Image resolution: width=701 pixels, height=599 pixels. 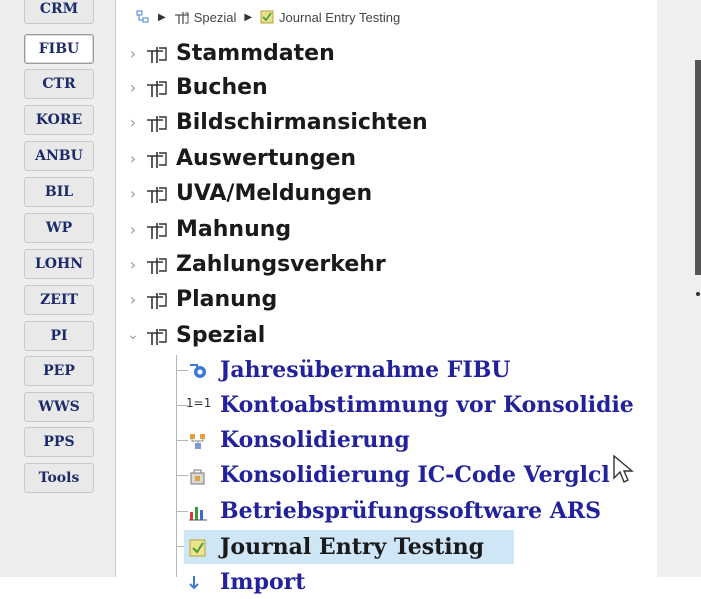 I want to click on breadcrumb-label: Journal Entry Testing, so click(x=340, y=17).